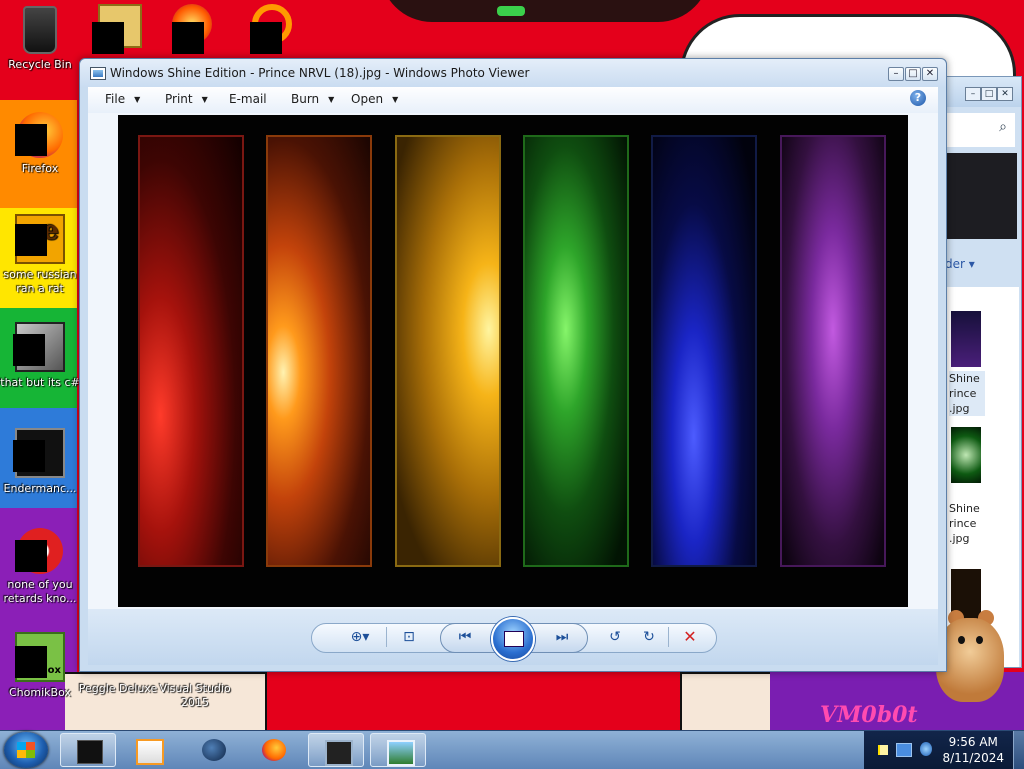 Image resolution: width=1024 pixels, height=769 pixels. What do you see at coordinates (40, 666) in the screenshot?
I see `desktop-icon-chomikbox: ox ChomikBox` at bounding box center [40, 666].